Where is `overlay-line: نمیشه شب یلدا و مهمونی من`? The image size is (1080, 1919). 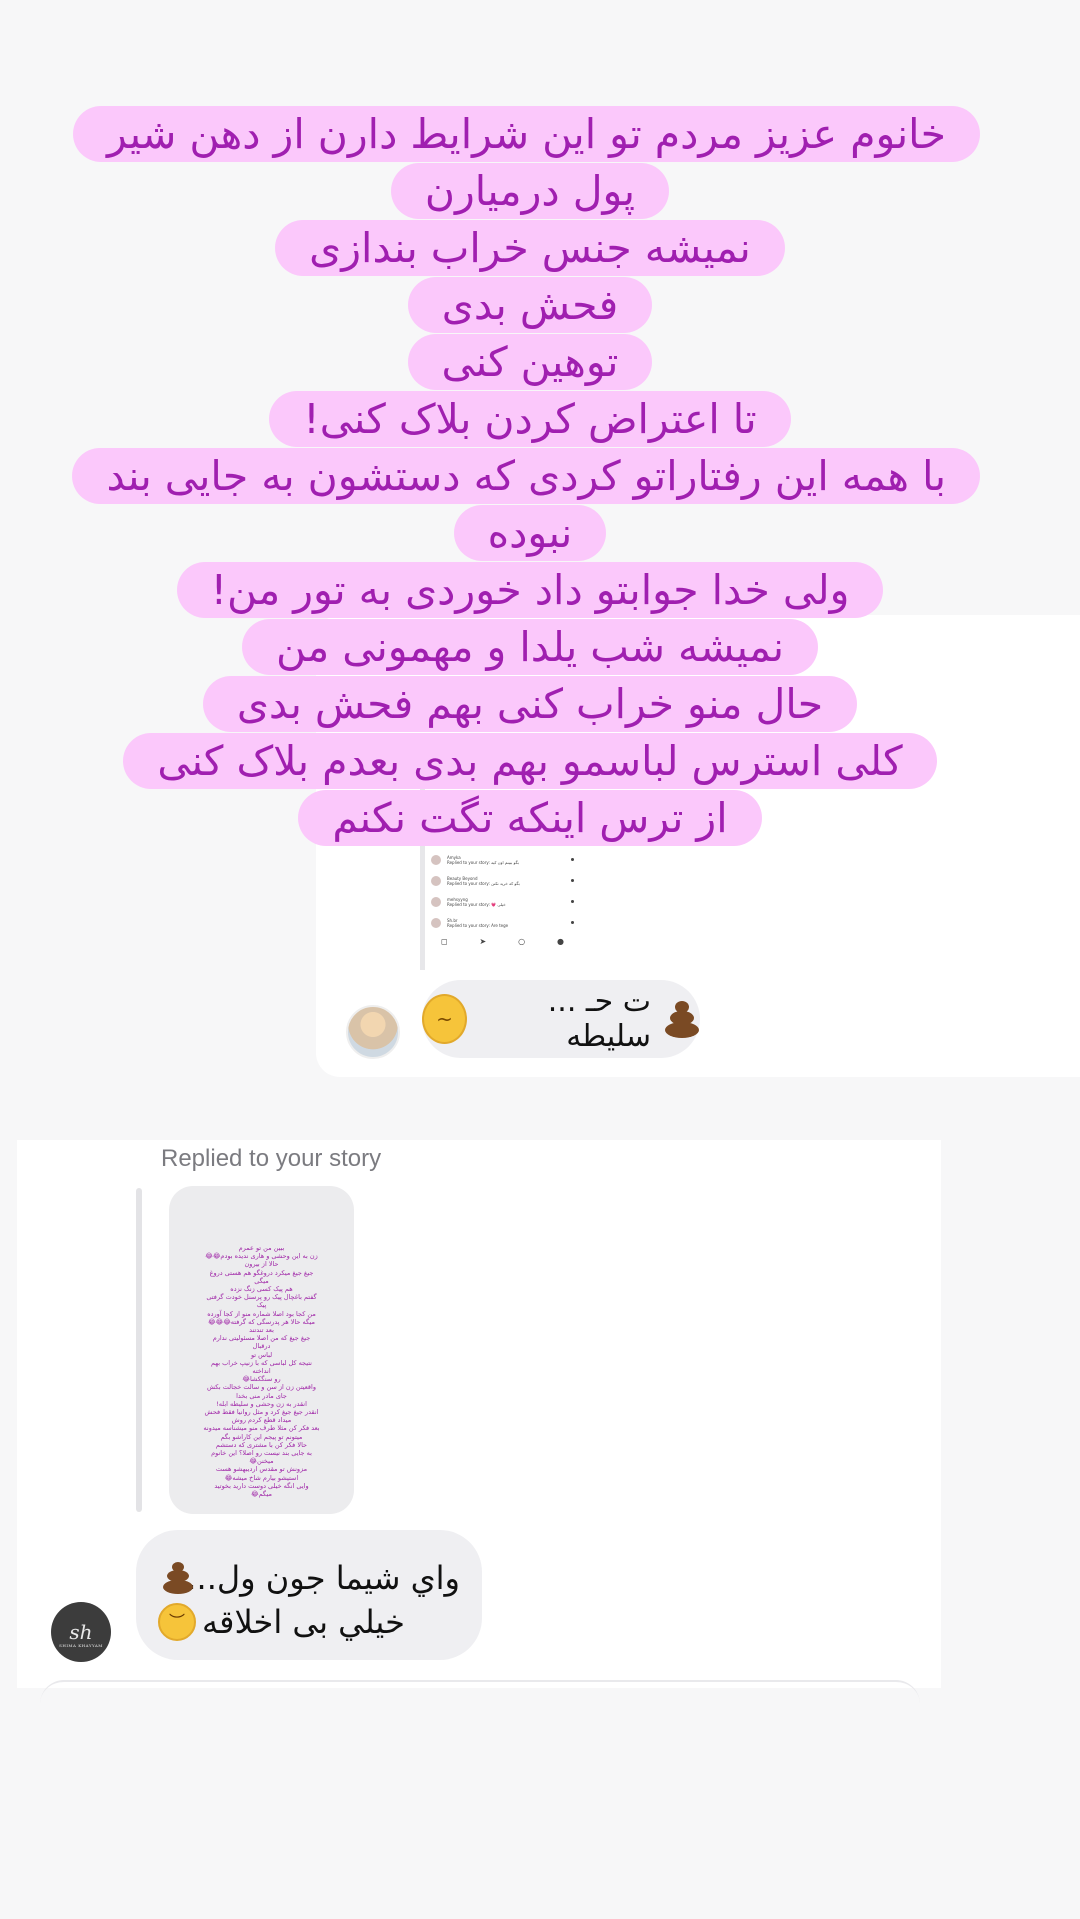 overlay-line: نمیشه شب یلدا و مهمونی من is located at coordinates (530, 649).